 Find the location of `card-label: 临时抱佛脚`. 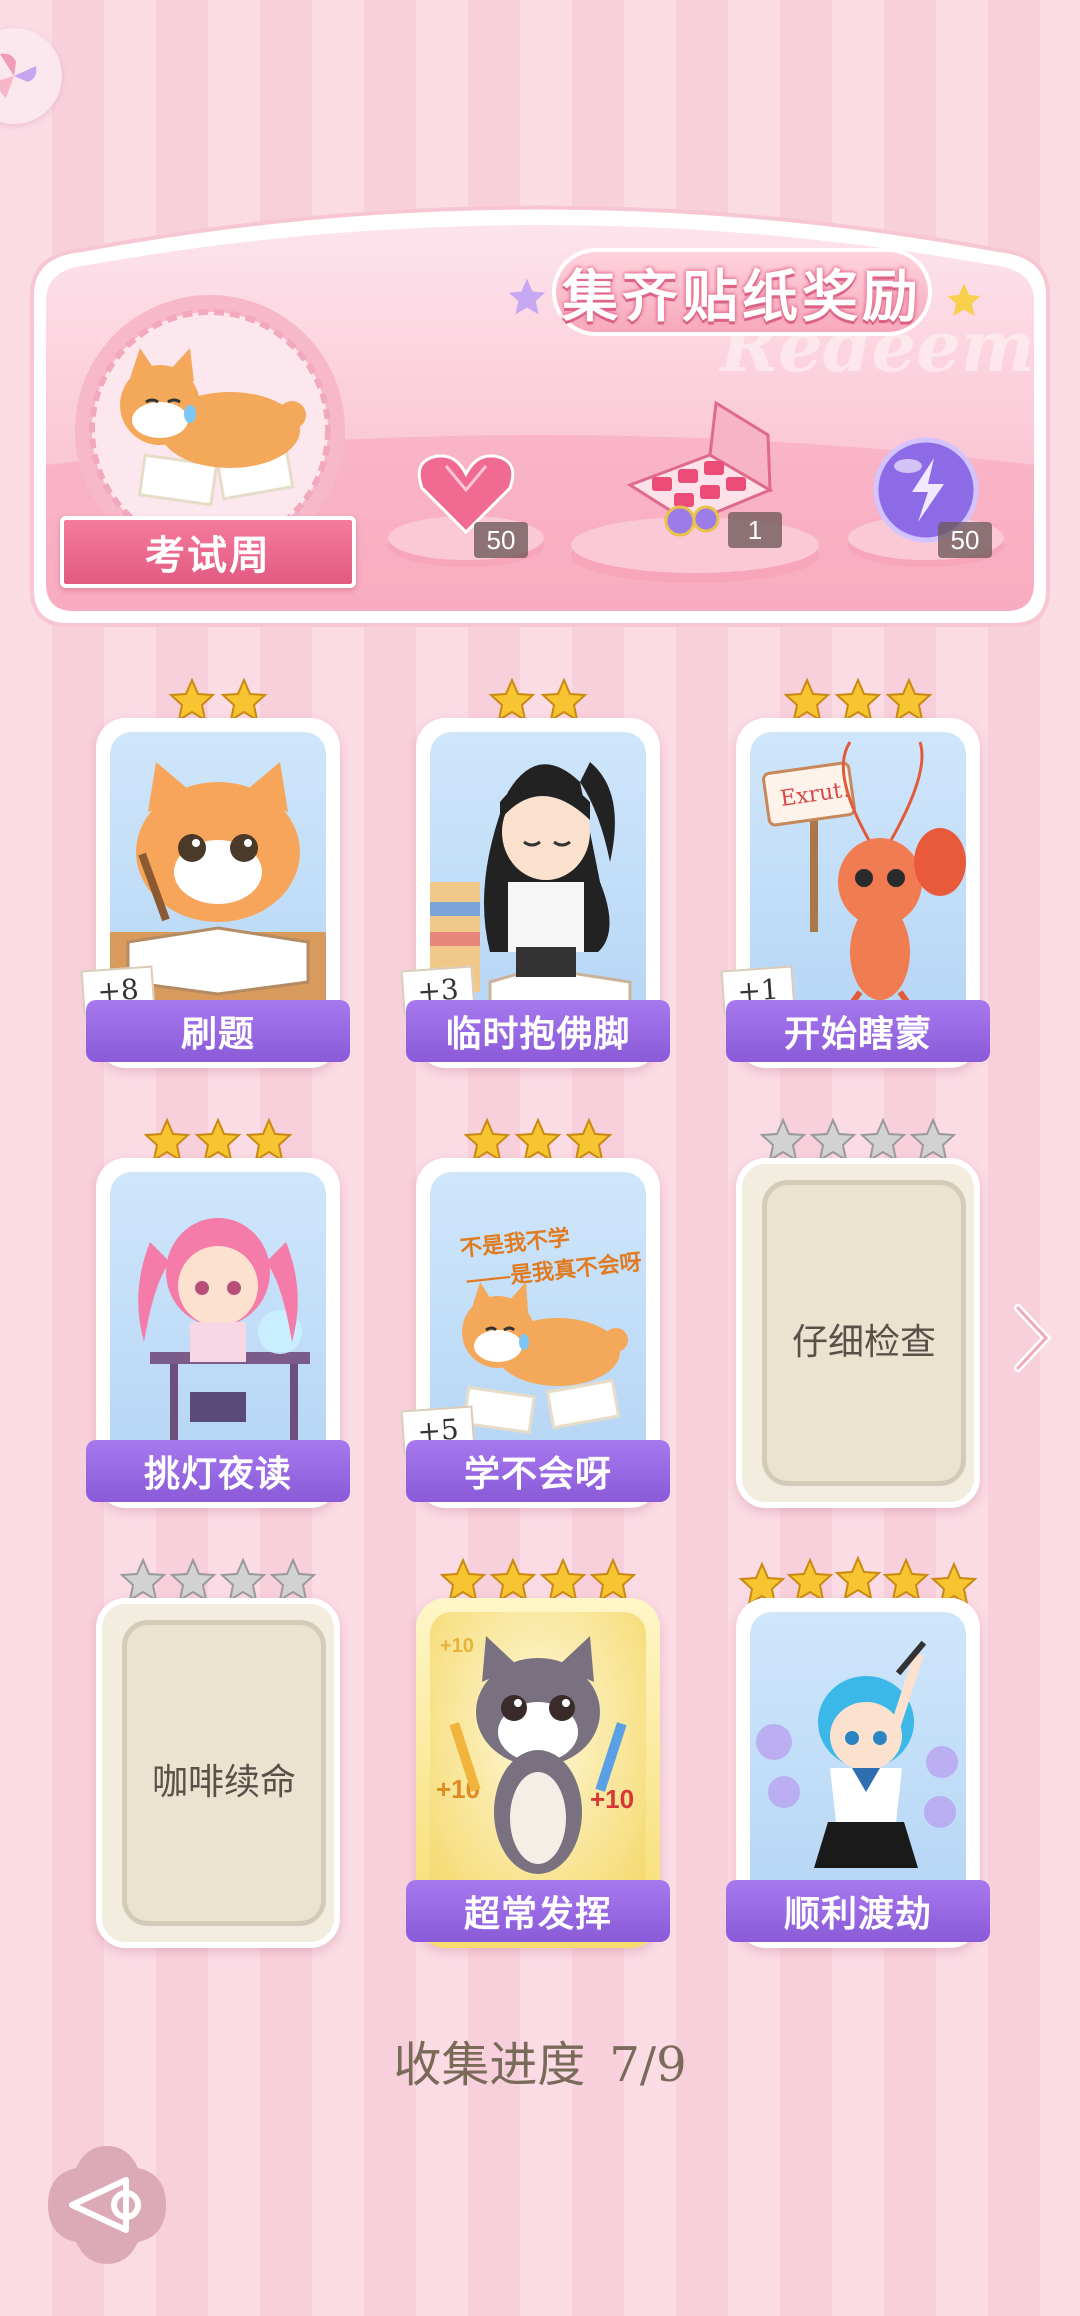

card-label: 临时抱佛脚 is located at coordinates (538, 1031).